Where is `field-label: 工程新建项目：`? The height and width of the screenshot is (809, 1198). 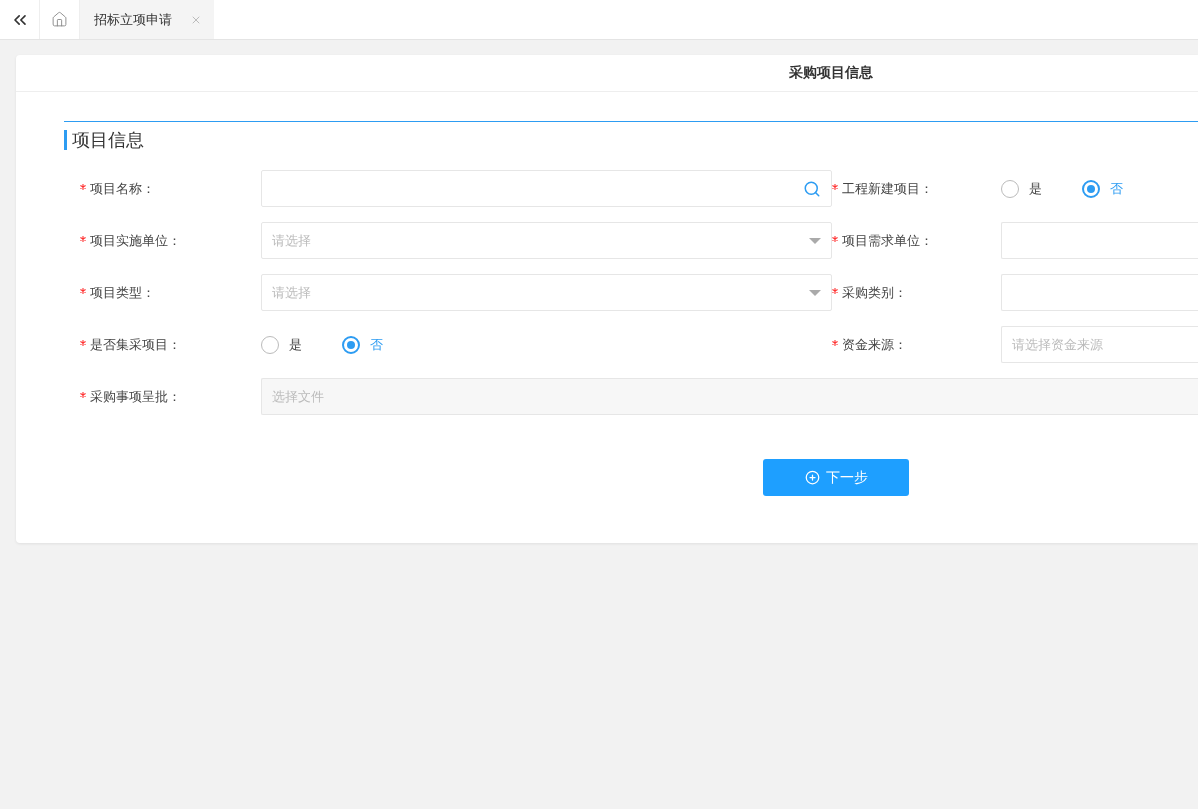 field-label: 工程新建项目： is located at coordinates (916, 188).